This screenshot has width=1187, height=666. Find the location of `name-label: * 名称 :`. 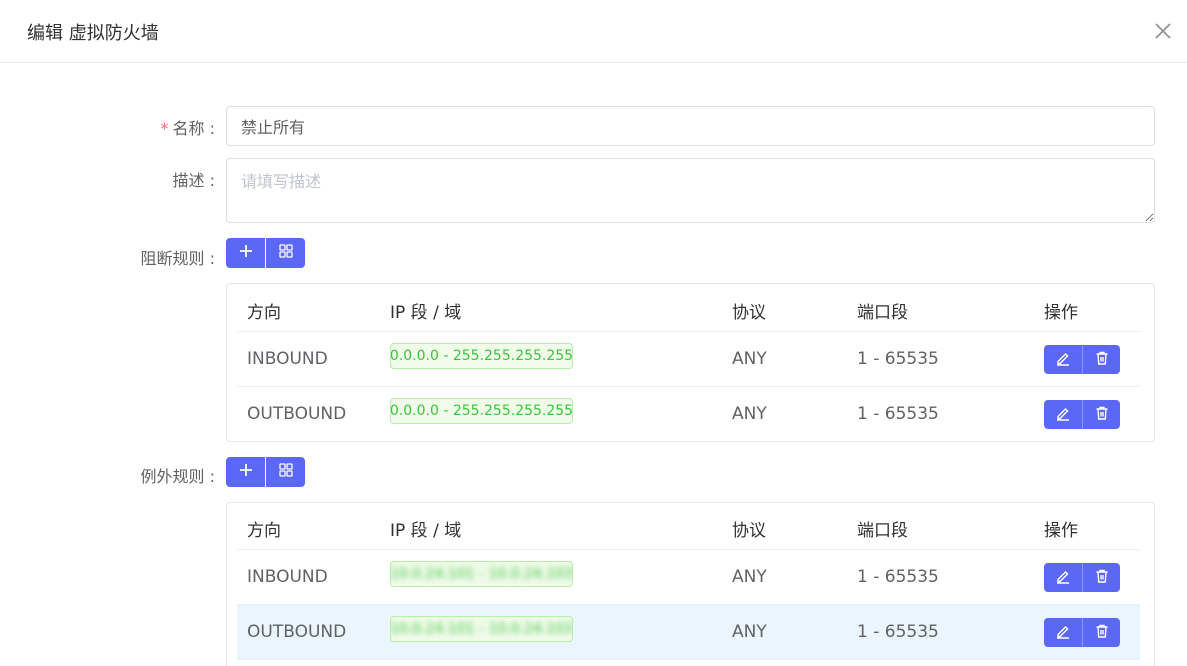

name-label: * 名称 : is located at coordinates (187, 128).